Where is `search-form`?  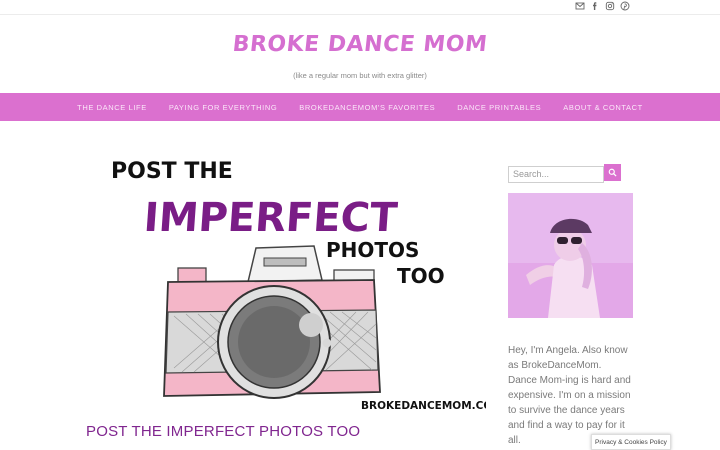
search-form is located at coordinates (564, 173).